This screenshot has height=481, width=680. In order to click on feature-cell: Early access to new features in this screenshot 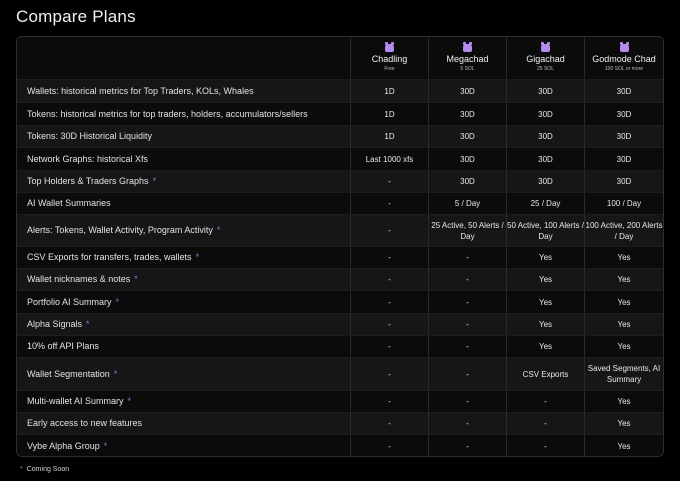, I will do `click(183, 423)`.